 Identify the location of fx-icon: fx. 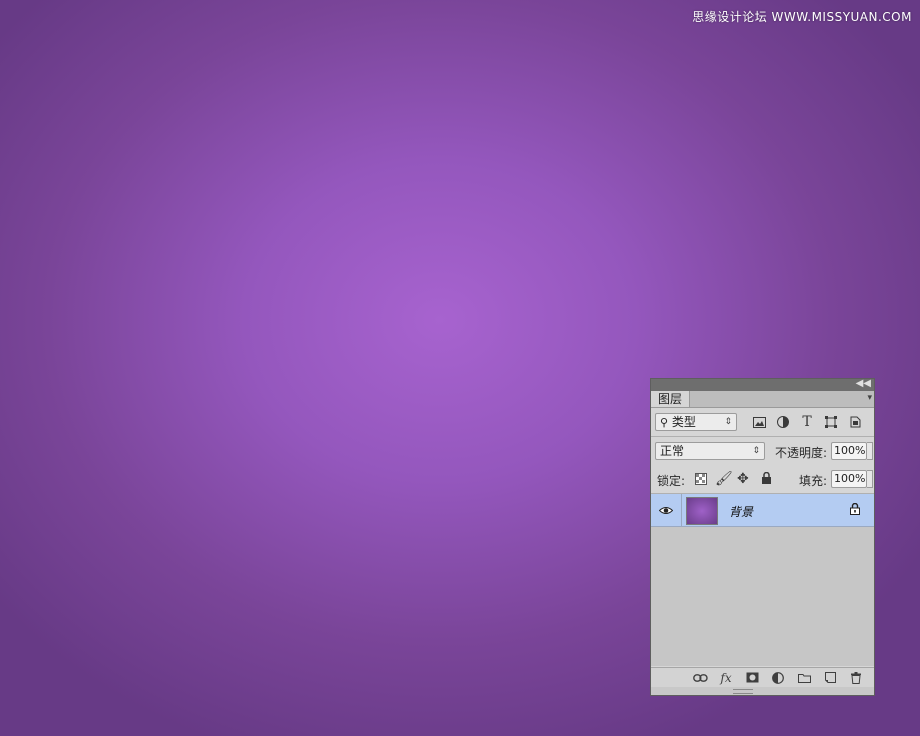
(726, 678).